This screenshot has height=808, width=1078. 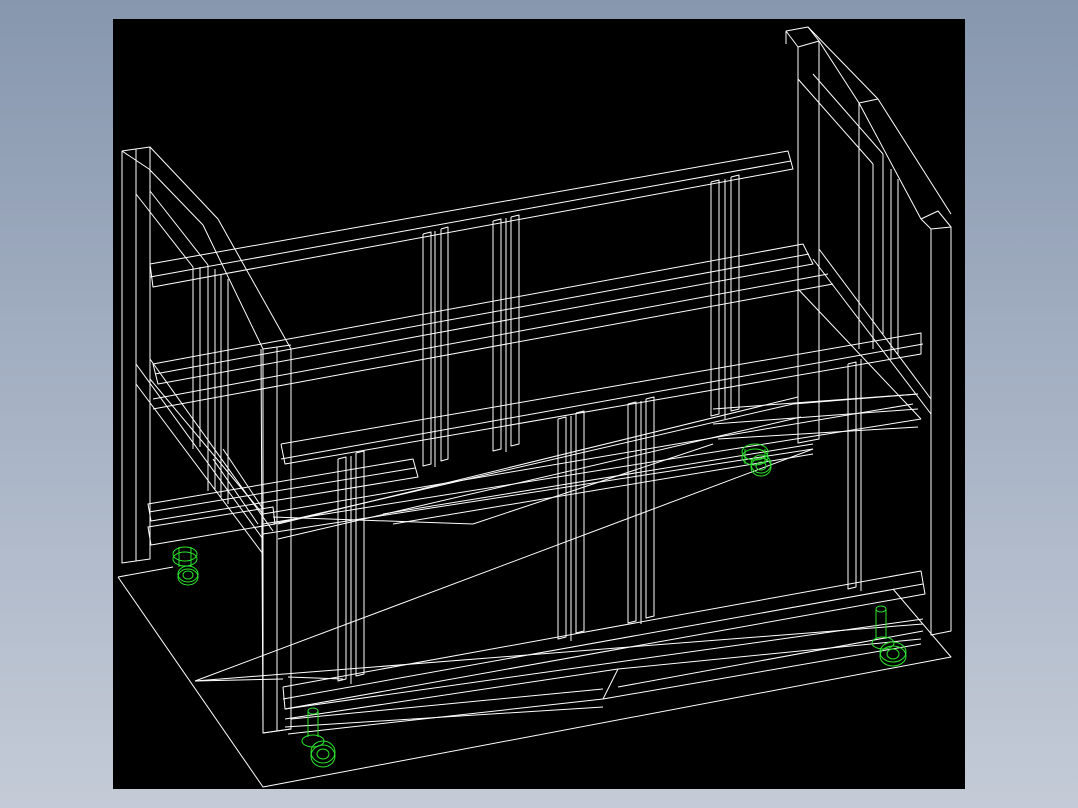 I want to click on caster-right-front, so click(x=889, y=636).